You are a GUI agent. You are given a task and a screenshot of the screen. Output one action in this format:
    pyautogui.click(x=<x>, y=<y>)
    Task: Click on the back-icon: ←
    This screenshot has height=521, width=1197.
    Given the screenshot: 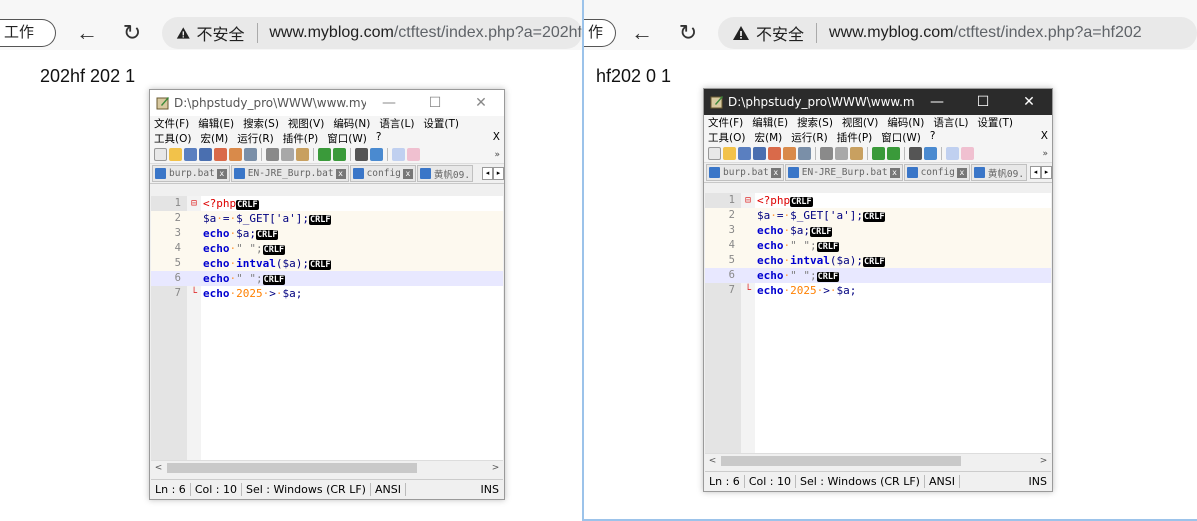 What is the action you would take?
    pyautogui.click(x=642, y=33)
    